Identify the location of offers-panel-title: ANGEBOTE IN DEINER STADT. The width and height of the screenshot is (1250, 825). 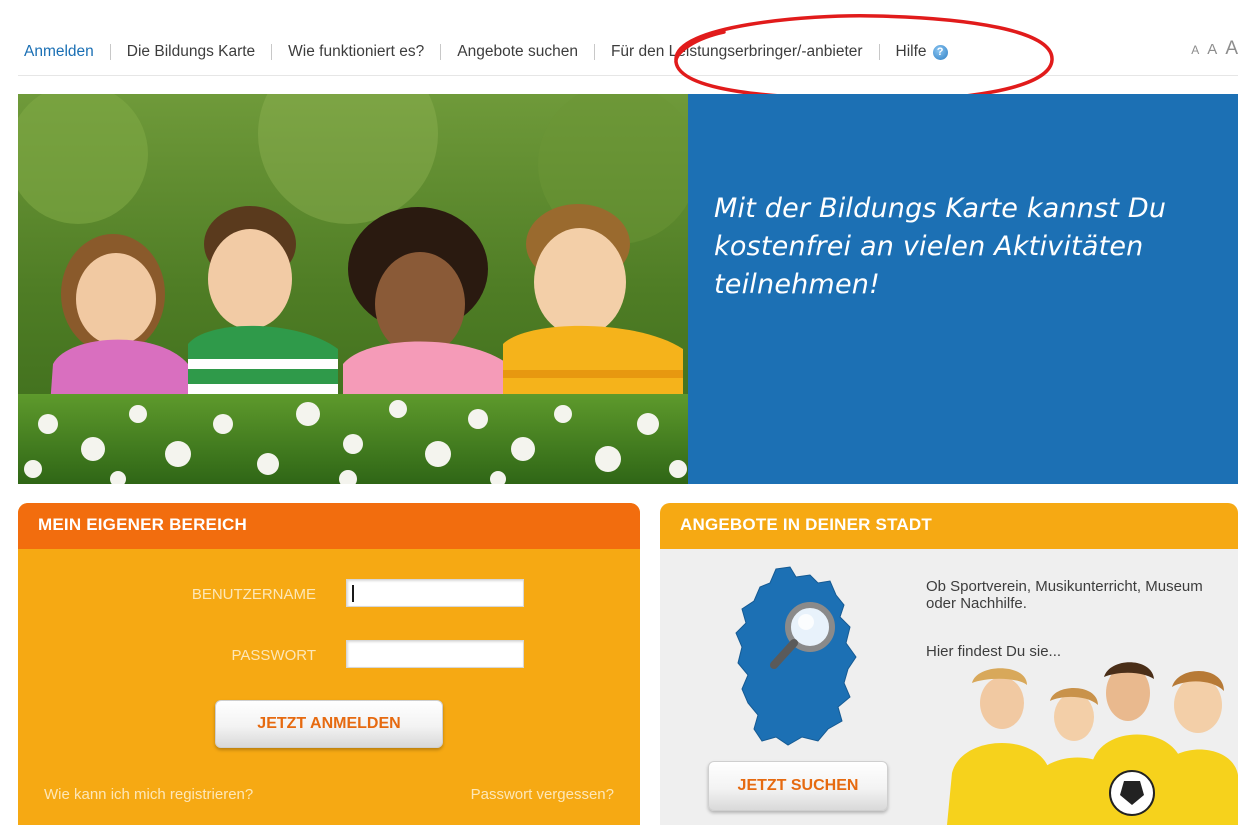
(949, 526).